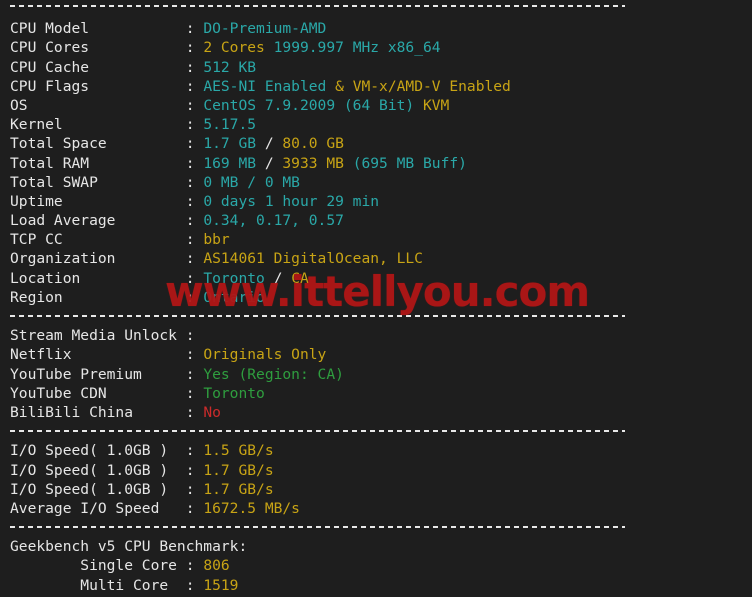 This screenshot has height=597, width=752. Describe the element at coordinates (98, 508) in the screenshot. I see `info-row-label: Average I/O Speed` at that location.